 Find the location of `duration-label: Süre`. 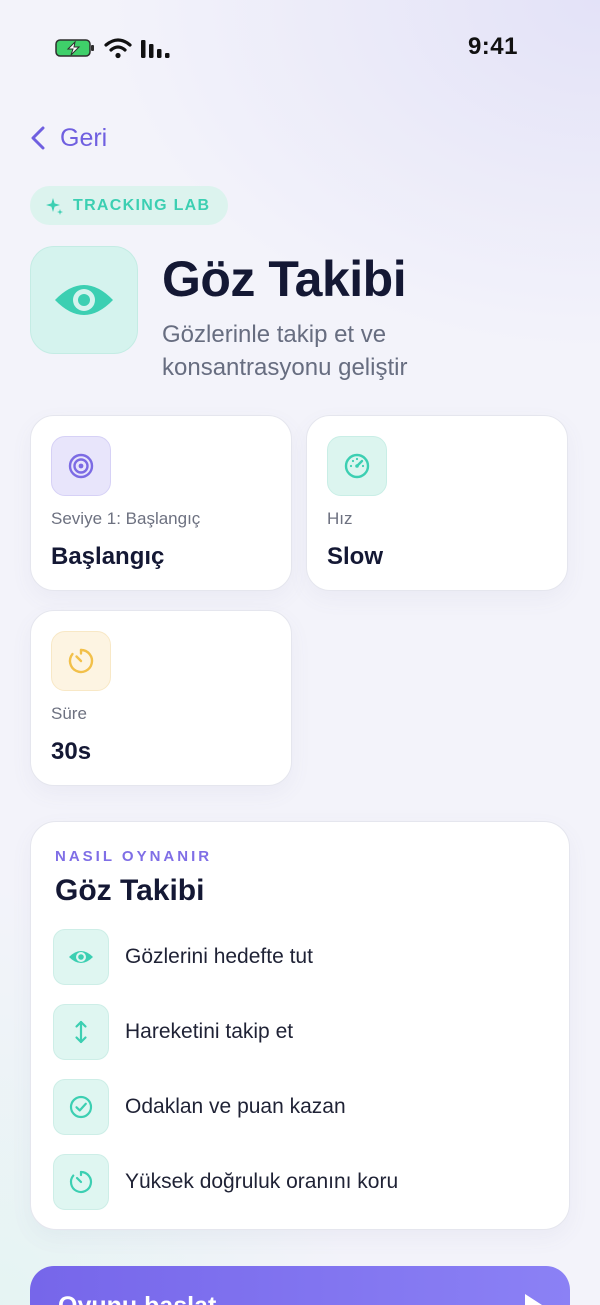

duration-label: Süre is located at coordinates (69, 713).